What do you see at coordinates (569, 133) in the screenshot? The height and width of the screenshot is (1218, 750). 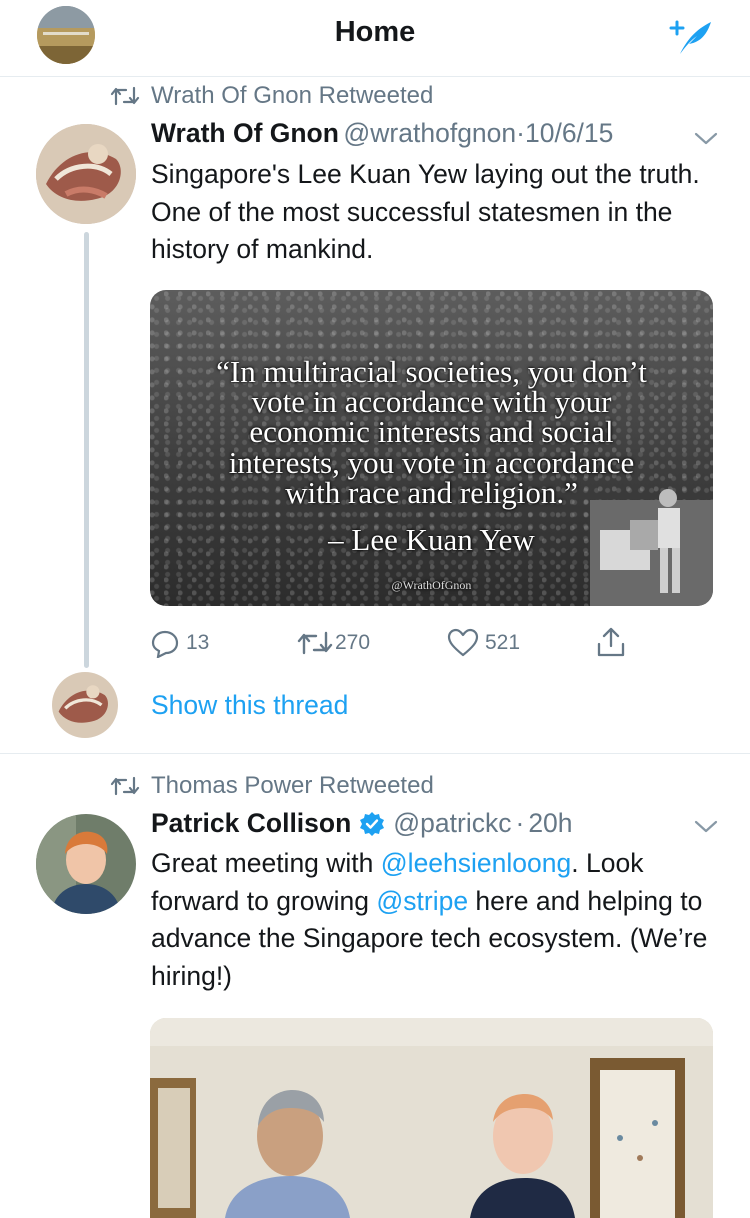 I see `tweet-time: 10/6/15` at bounding box center [569, 133].